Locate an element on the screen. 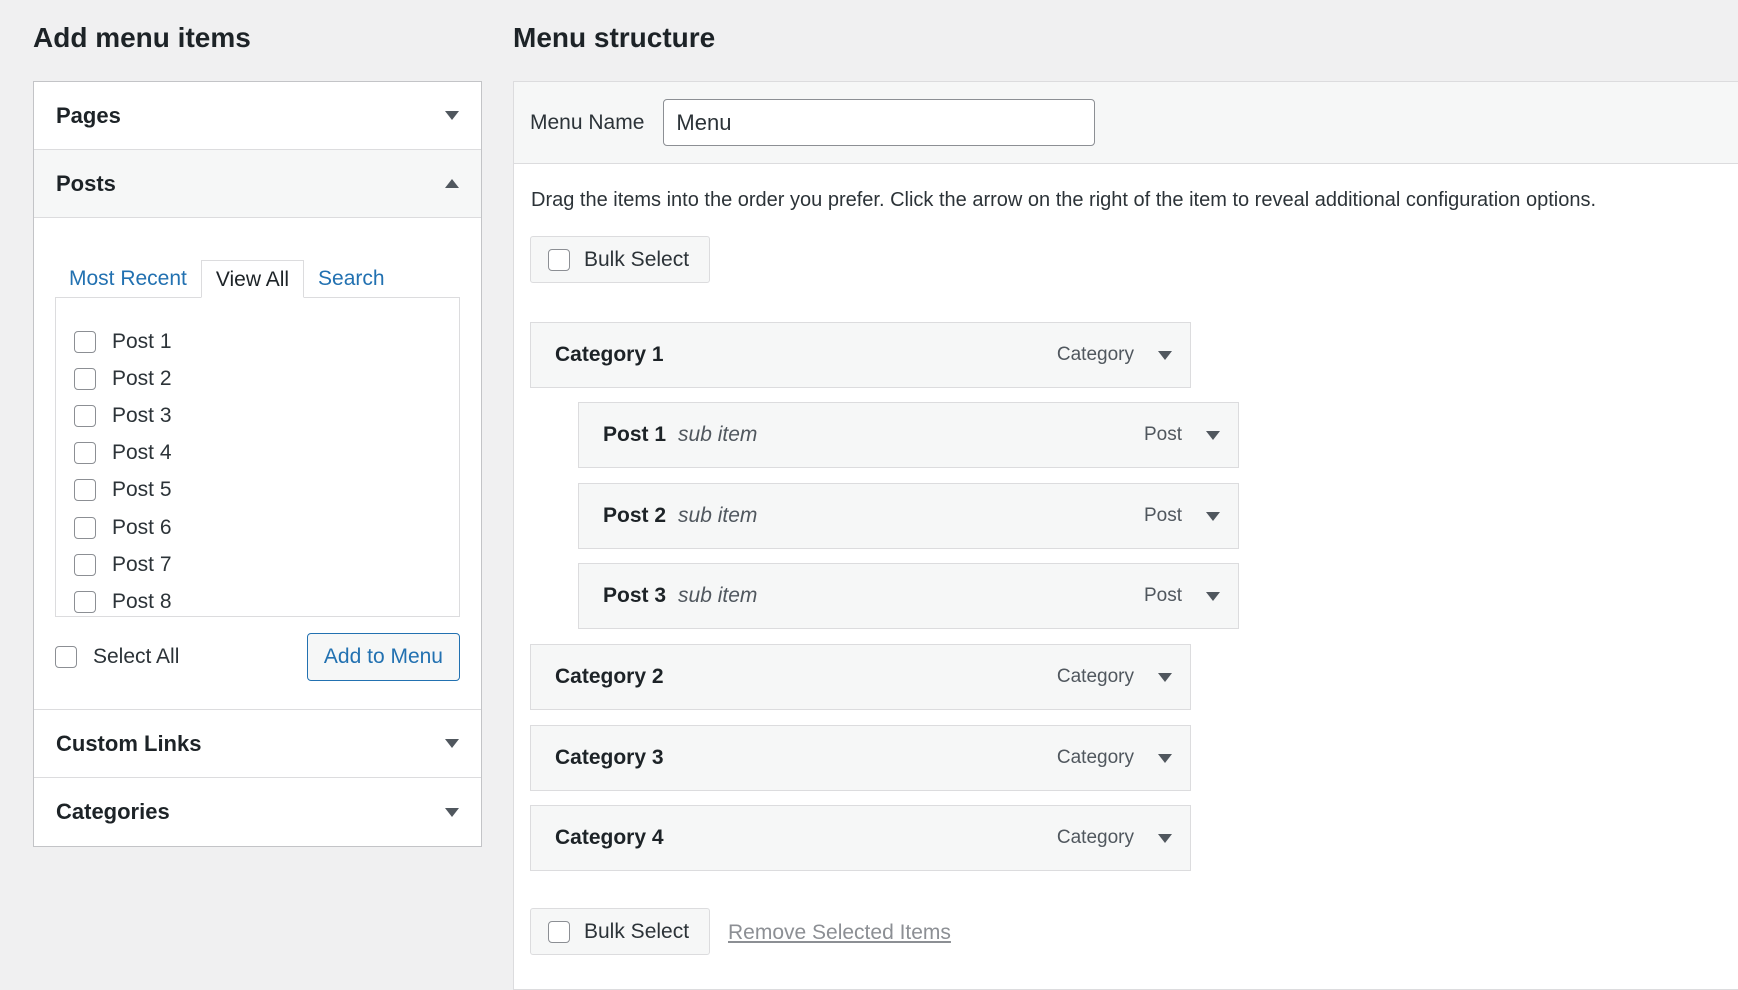 The height and width of the screenshot is (990, 1738). post-label: Post 5 is located at coordinates (142, 490).